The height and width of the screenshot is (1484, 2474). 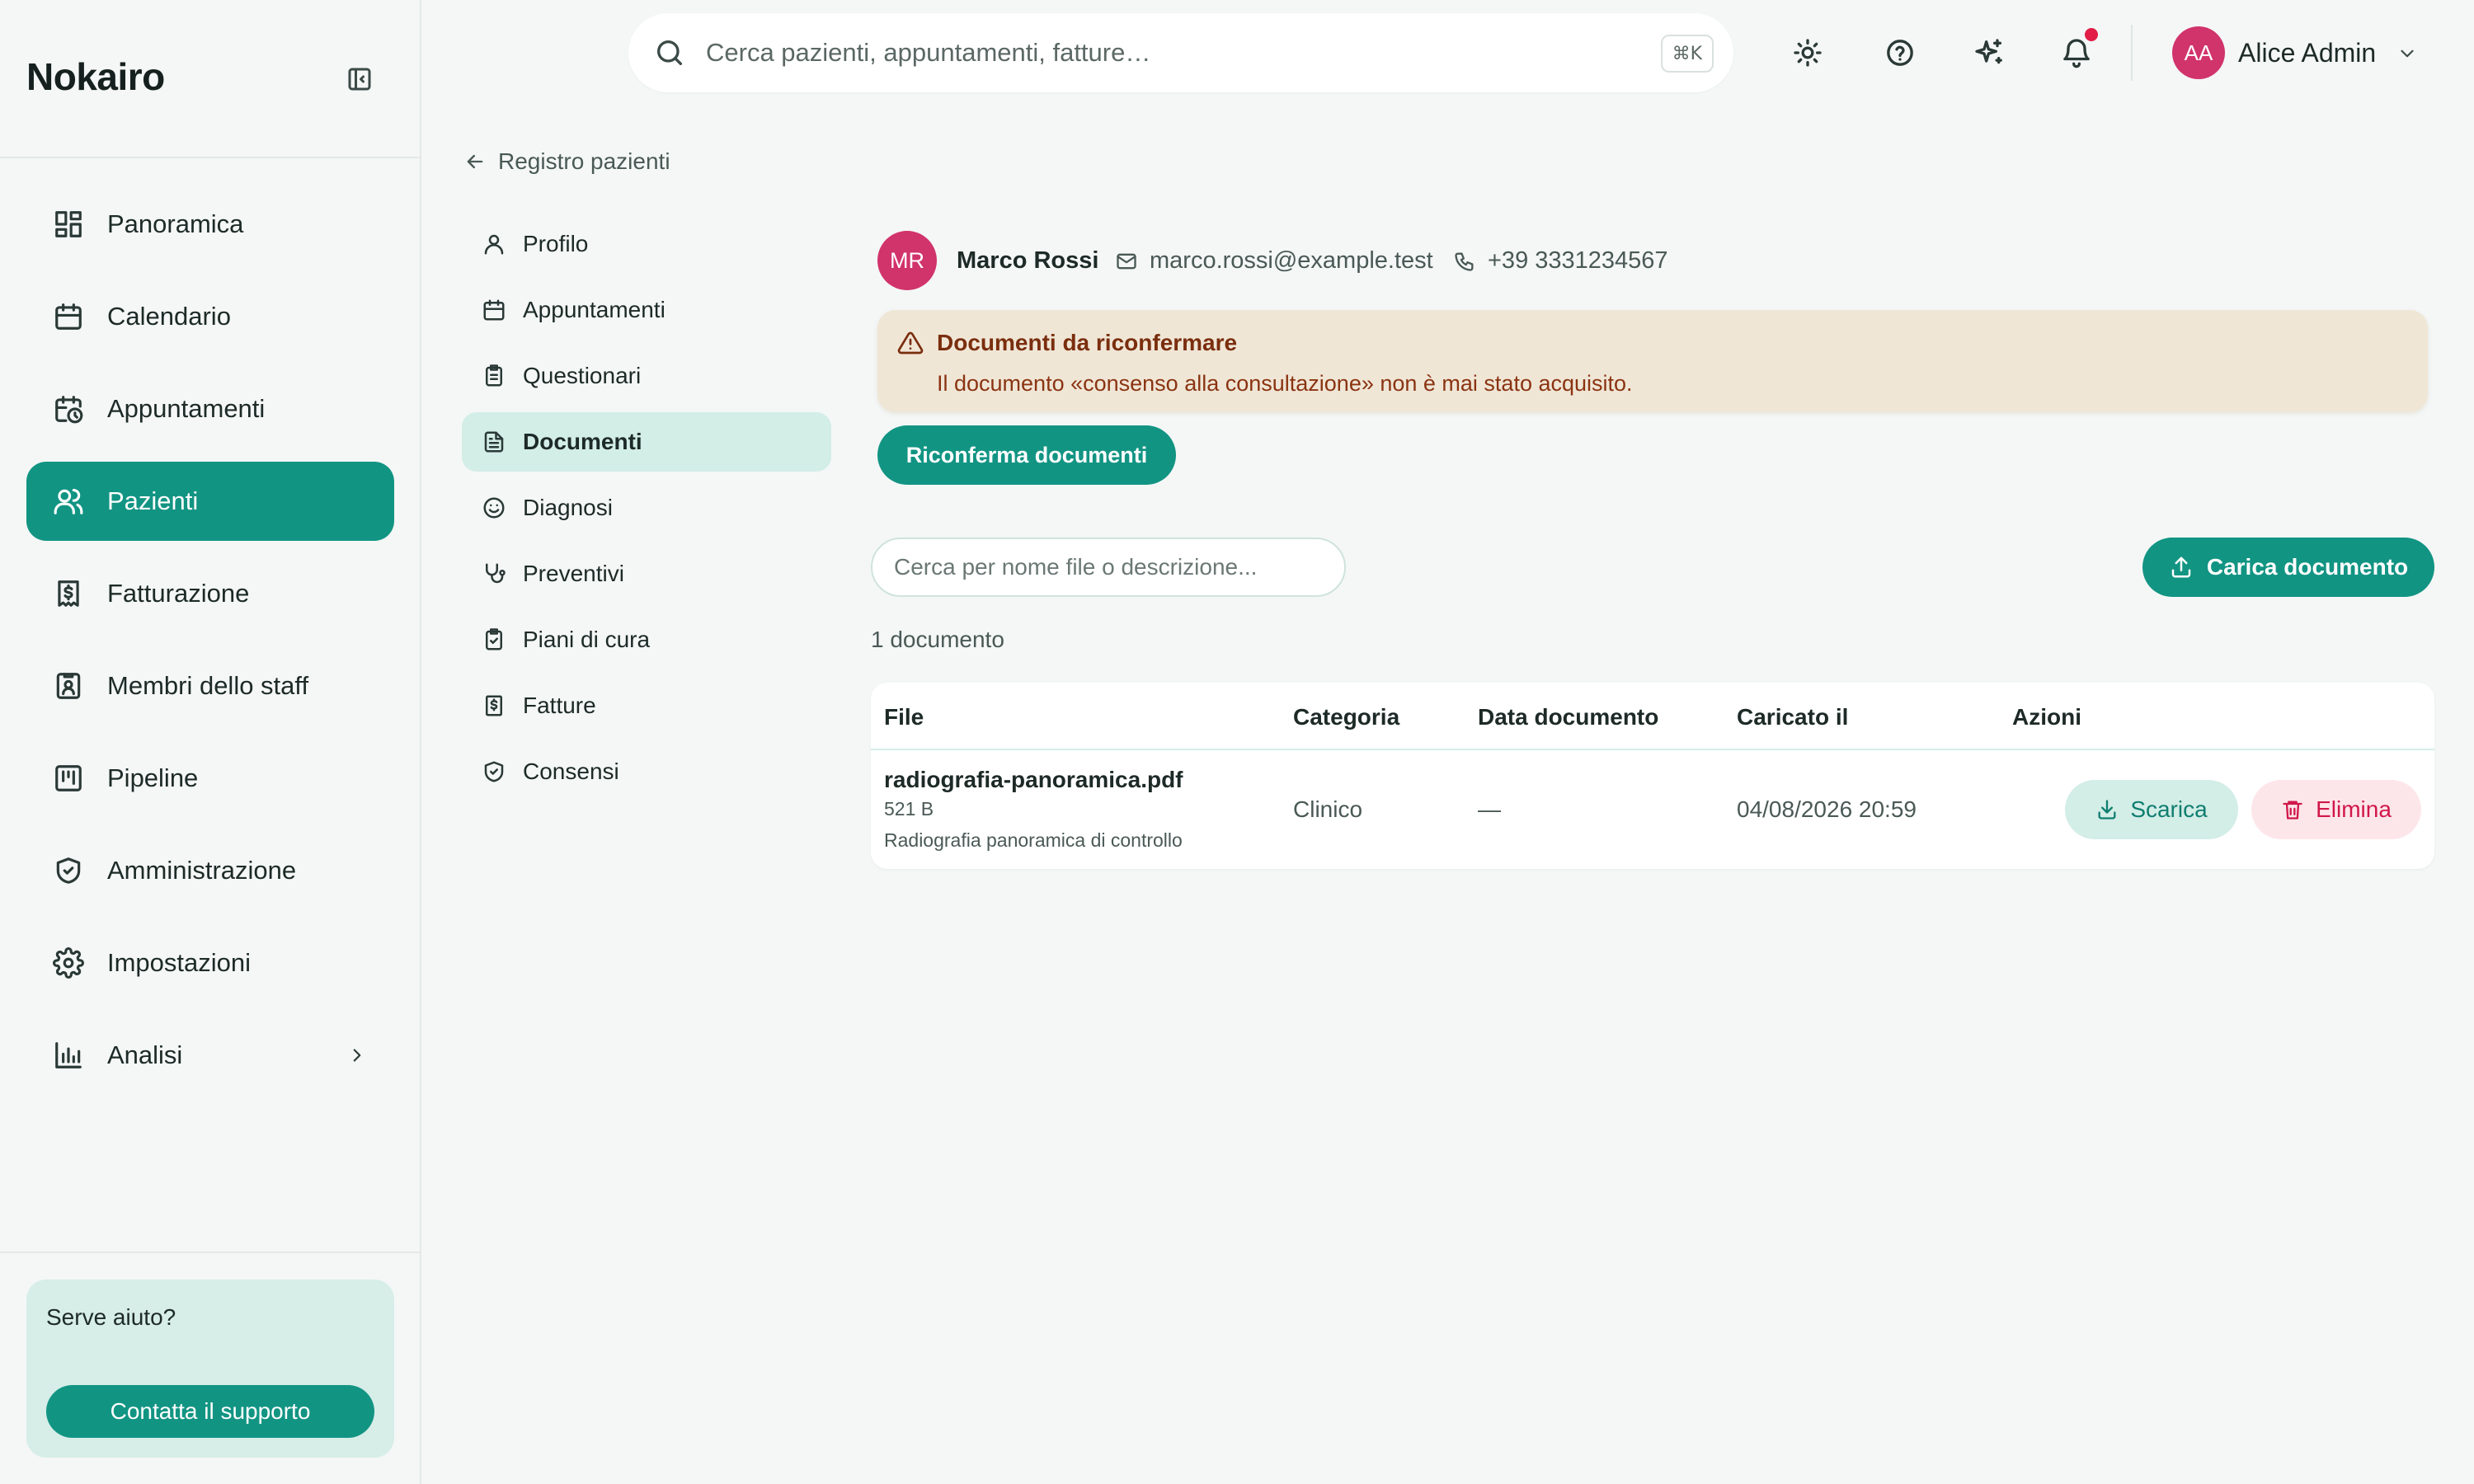 I want to click on table-header-divider, so click(x=1652, y=749).